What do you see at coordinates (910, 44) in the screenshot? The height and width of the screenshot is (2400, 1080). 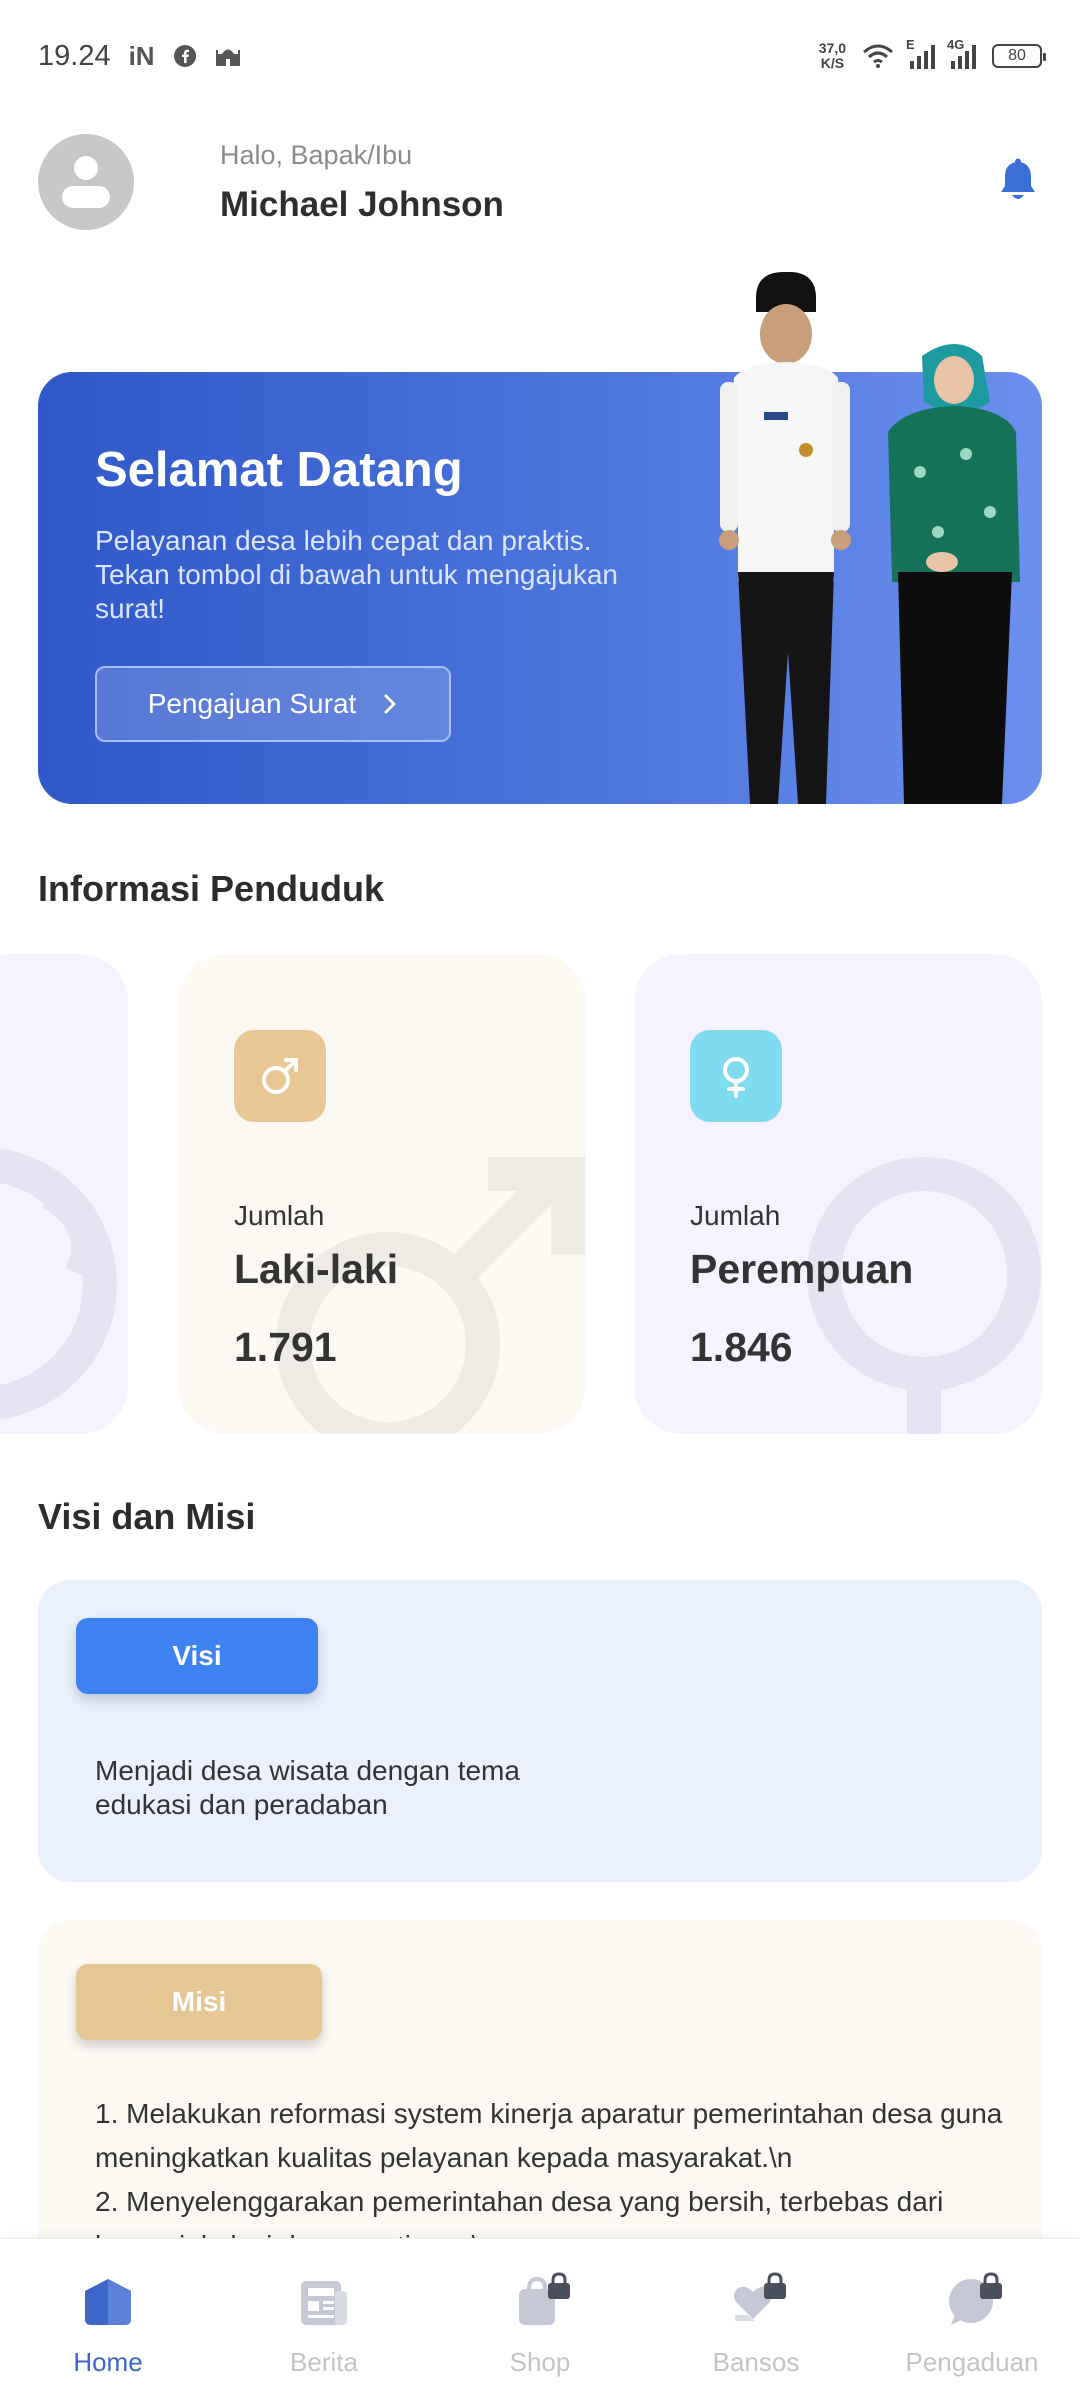 I see `signal-1-tag: E` at bounding box center [910, 44].